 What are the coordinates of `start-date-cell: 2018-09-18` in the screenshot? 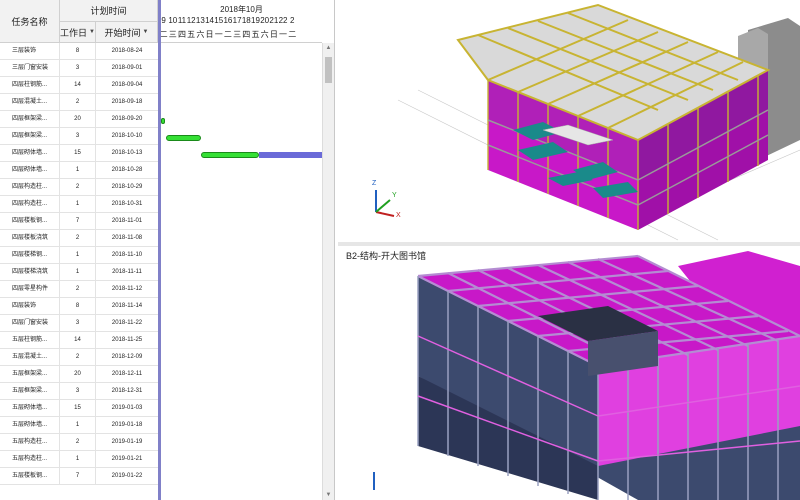 It's located at (127, 102).